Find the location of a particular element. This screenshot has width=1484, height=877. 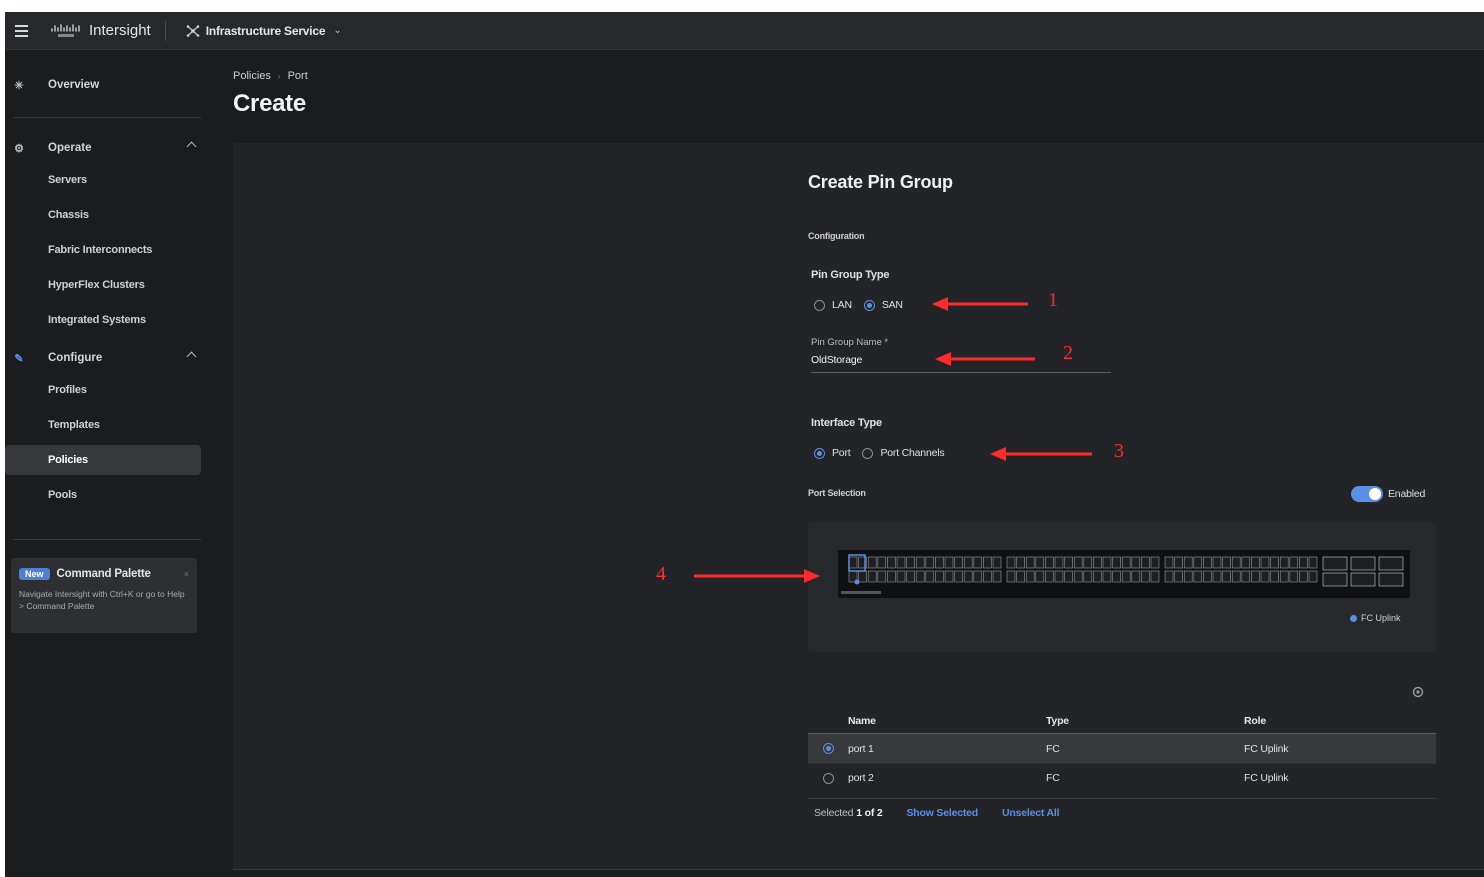

sidebar-group-configure: ✎ Configure is located at coordinates (103, 358).